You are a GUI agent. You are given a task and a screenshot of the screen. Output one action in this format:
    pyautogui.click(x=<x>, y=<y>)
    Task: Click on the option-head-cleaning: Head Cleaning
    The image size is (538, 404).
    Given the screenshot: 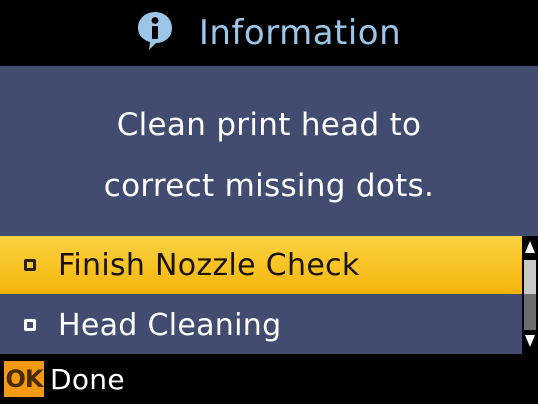 What is the action you would take?
    pyautogui.click(x=261, y=325)
    